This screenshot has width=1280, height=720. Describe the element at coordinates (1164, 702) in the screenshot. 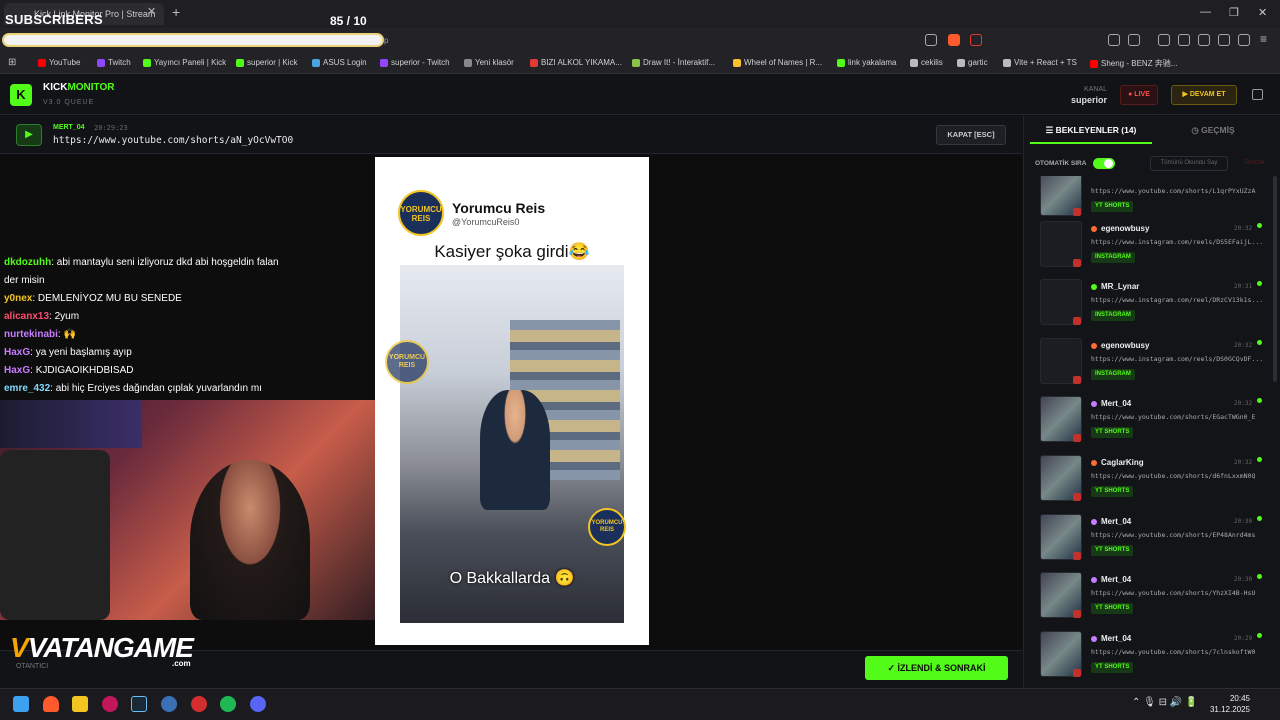

I see `system-tray: ⌃ 🎙 ⊟ 🔊 🔋` at that location.